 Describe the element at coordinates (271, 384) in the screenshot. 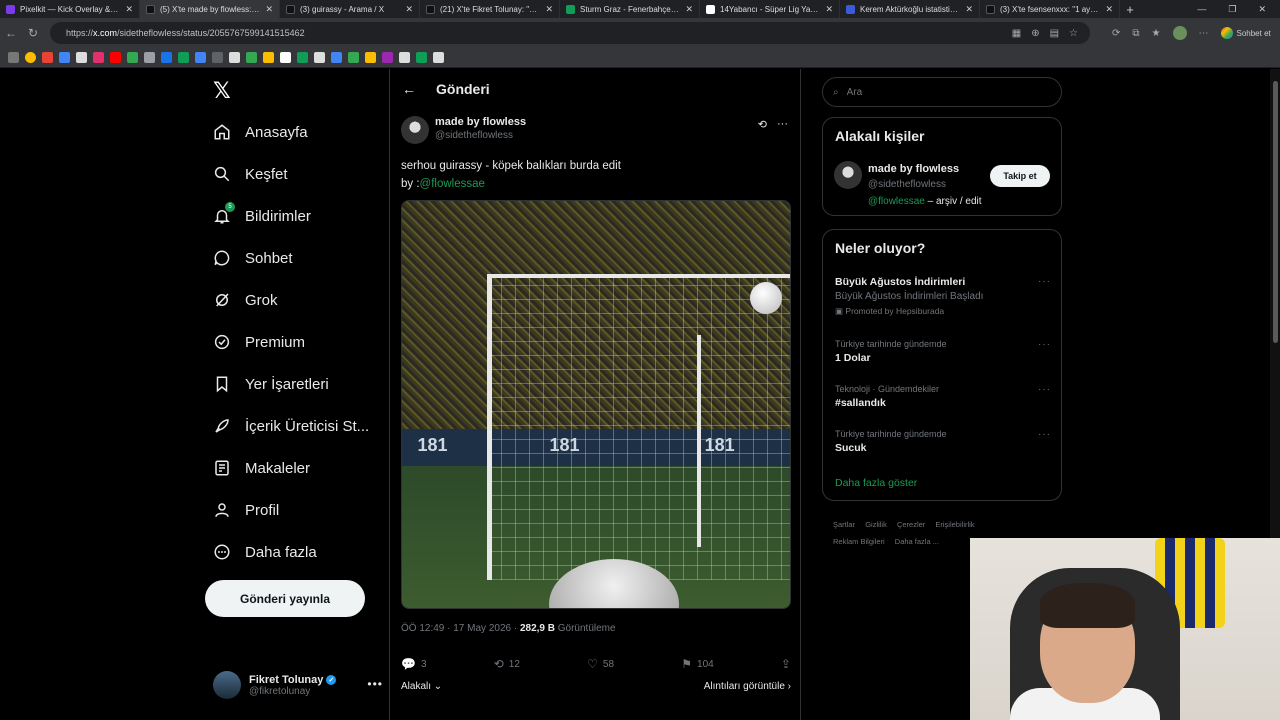

I see `nav-item-bookmarks: Yer İşaretleri` at that location.